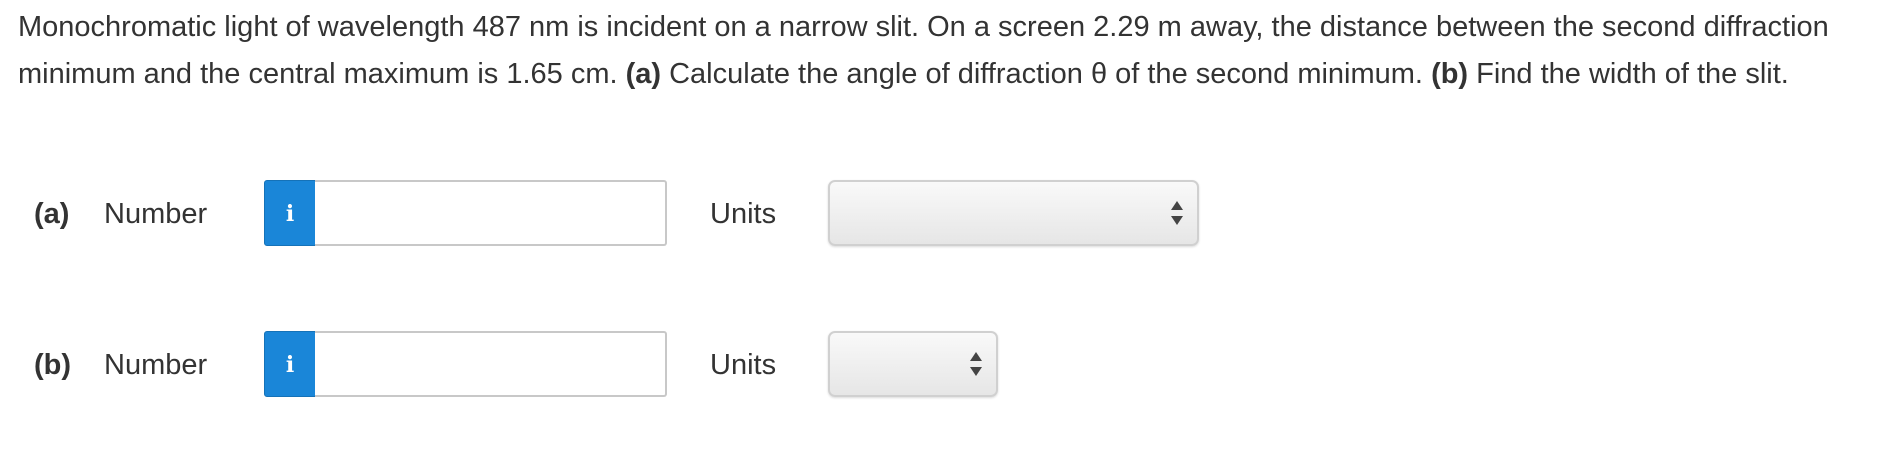 This screenshot has height=454, width=1884. I want to click on answer-row-a: (a) Number i Units, so click(942, 214).